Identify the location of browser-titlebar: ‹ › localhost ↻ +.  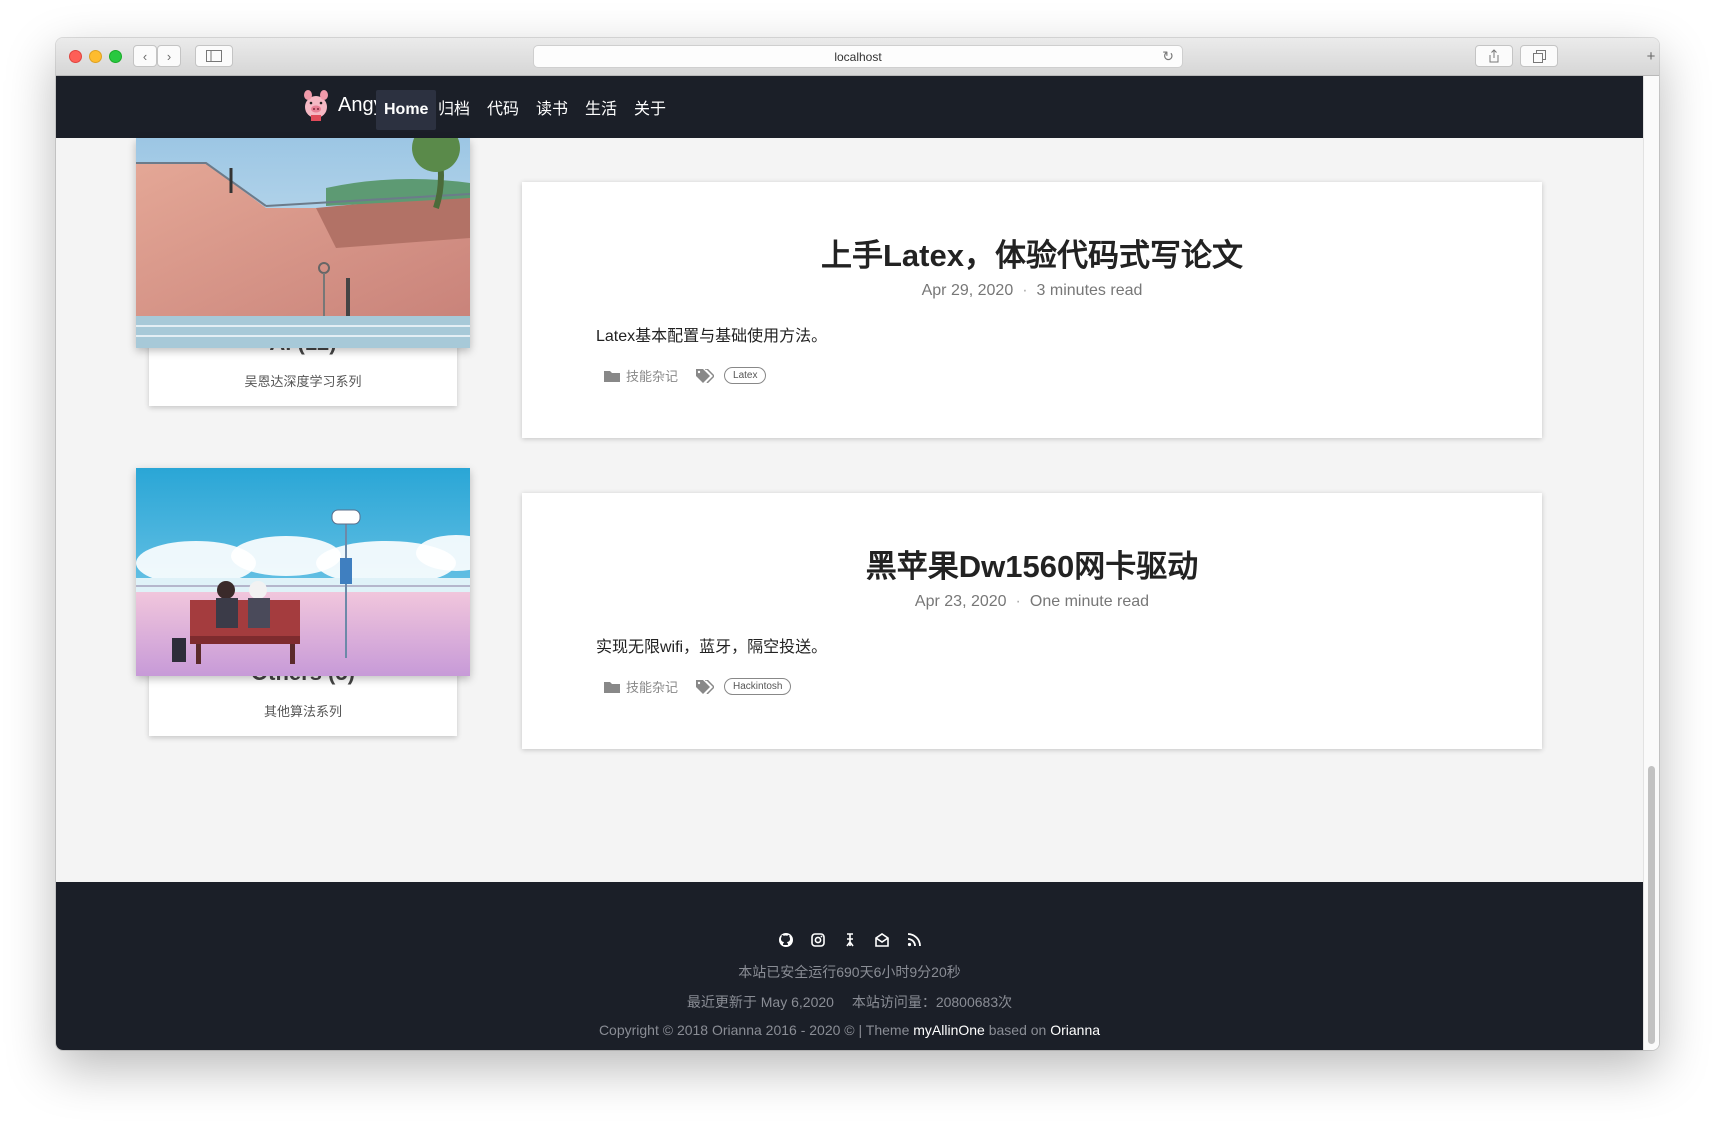
(857, 57).